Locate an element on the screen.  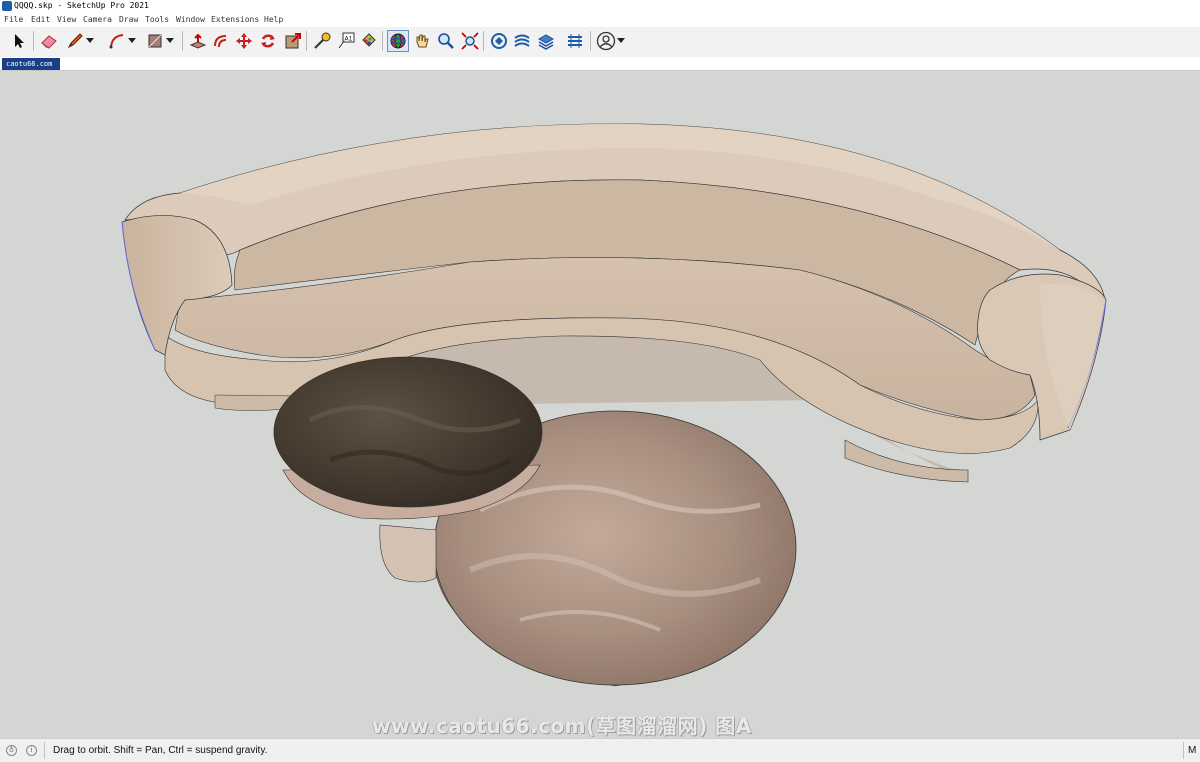
menu-draw: Draw is located at coordinates (128, 19).